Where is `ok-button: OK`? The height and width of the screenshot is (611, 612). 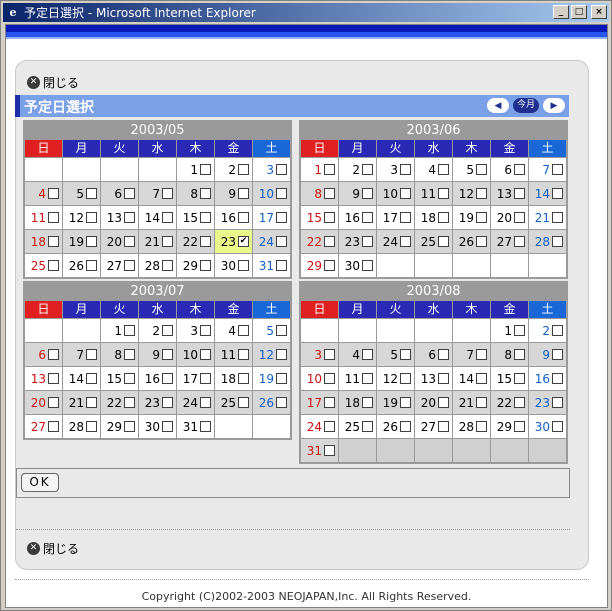 ok-button: OK is located at coordinates (40, 482).